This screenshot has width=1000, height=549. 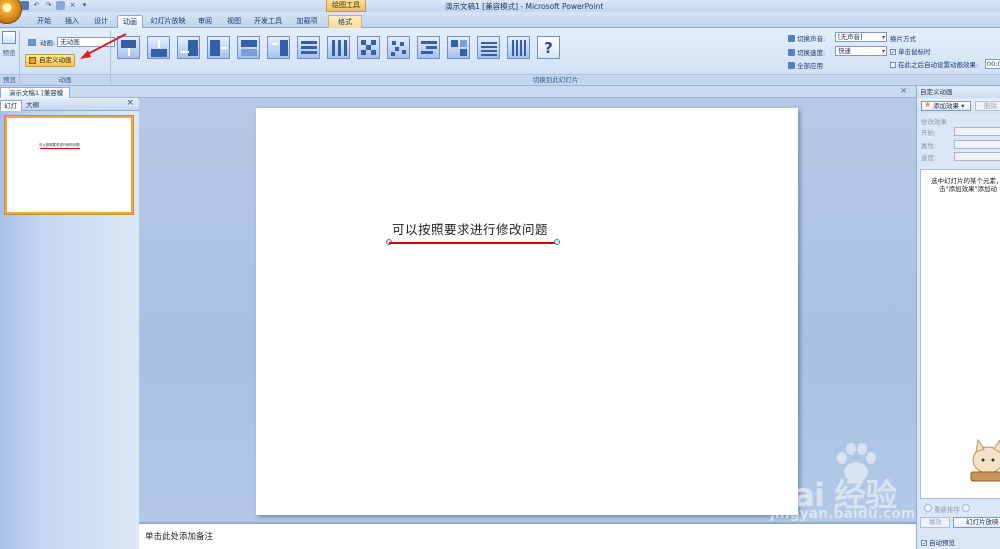 What do you see at coordinates (947, 510) in the screenshot?
I see `reorder-label: 重新排序` at bounding box center [947, 510].